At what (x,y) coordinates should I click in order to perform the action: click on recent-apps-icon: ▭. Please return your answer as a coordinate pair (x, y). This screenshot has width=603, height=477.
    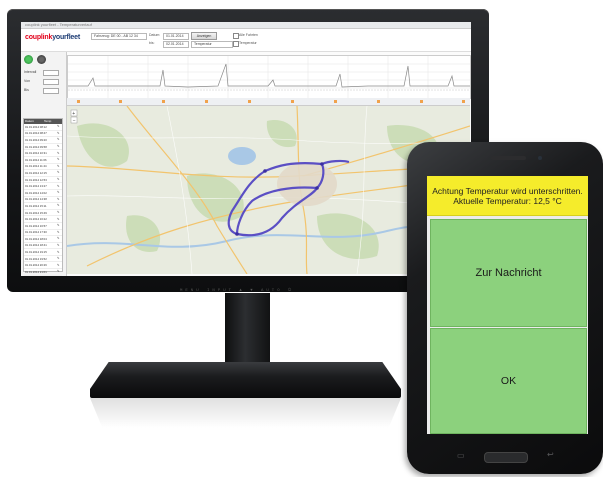
    Looking at the image, I should click on (461, 455).